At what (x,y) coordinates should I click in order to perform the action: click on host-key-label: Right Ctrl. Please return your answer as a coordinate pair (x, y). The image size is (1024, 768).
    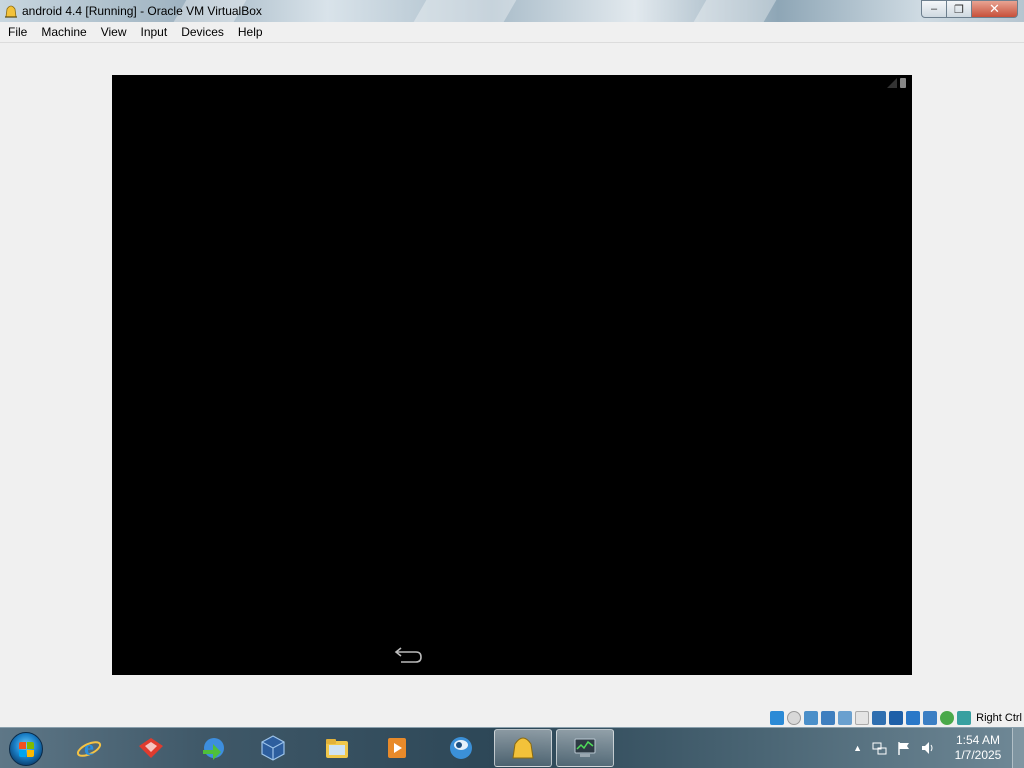
    Looking at the image, I should click on (999, 718).